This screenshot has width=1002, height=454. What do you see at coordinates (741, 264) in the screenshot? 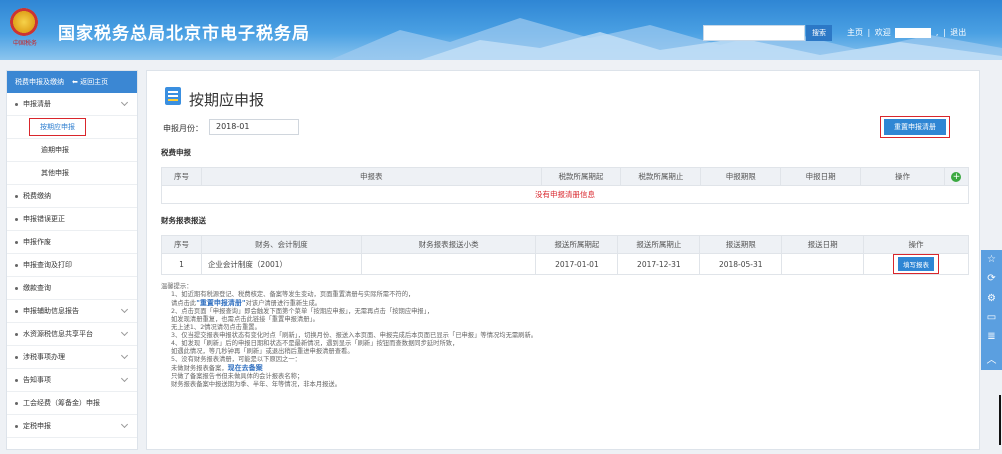
I see `deadline: 2018-05-31` at bounding box center [741, 264].